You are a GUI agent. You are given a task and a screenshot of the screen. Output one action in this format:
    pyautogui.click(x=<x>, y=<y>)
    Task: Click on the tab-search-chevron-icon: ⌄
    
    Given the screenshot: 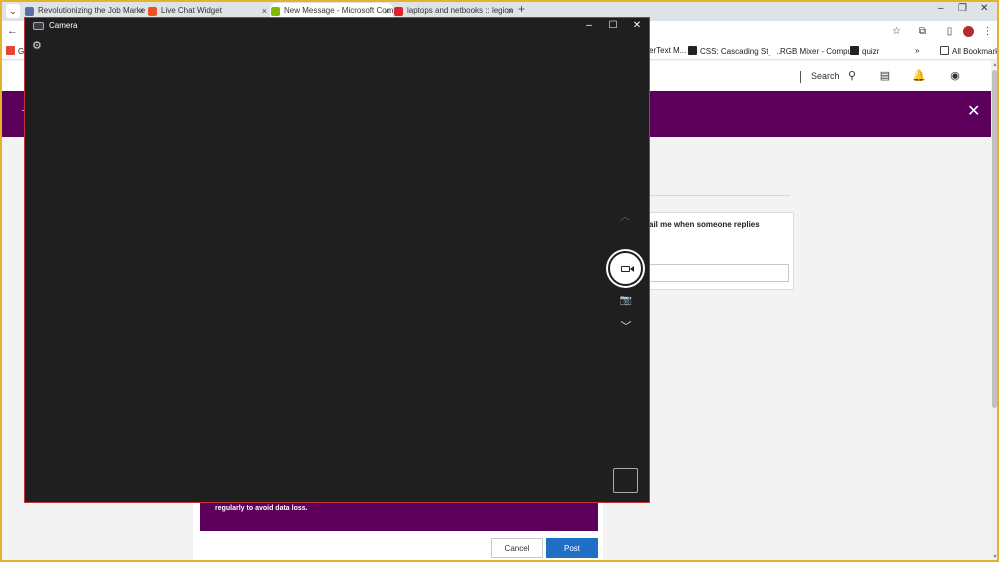 What is the action you would take?
    pyautogui.click(x=13, y=11)
    